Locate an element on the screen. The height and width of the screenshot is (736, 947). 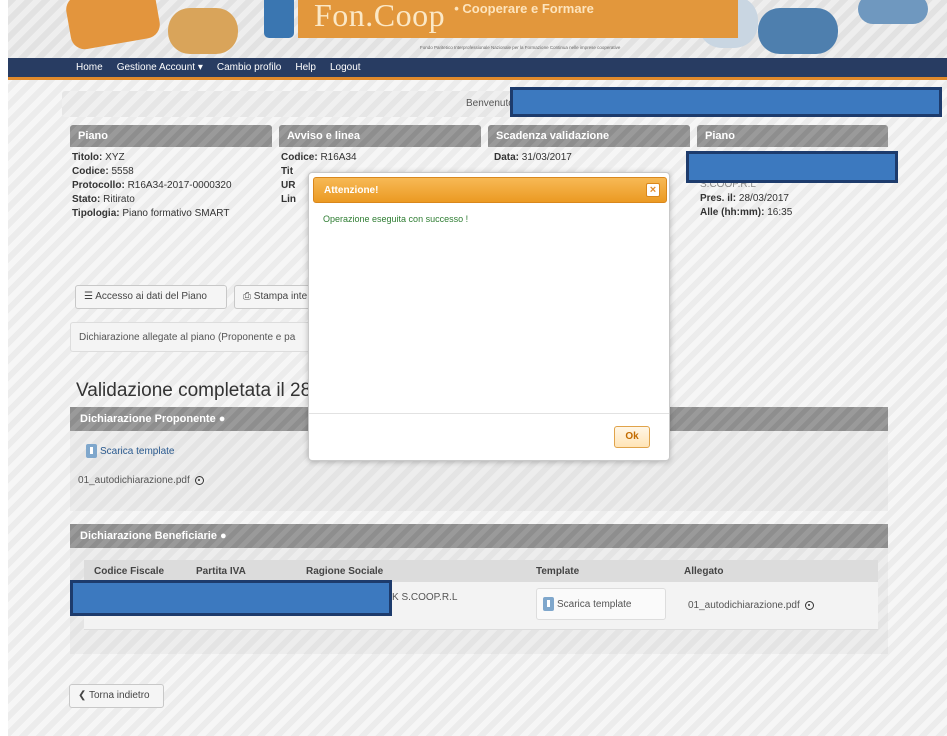
scarica-template-button: Scarica template is located at coordinates (601, 604).